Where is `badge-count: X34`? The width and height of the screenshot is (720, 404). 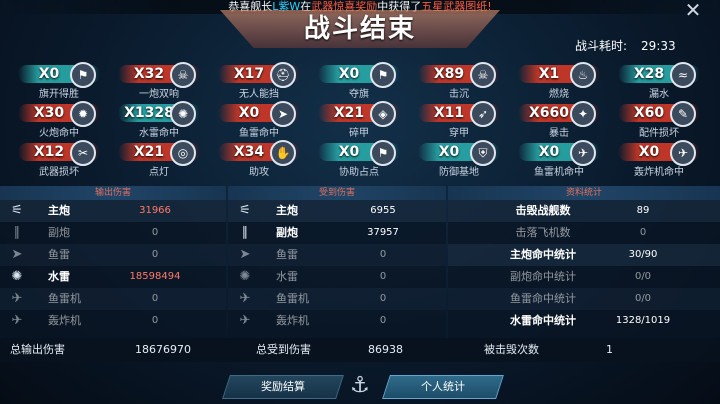 badge-count: X34 is located at coordinates (249, 152).